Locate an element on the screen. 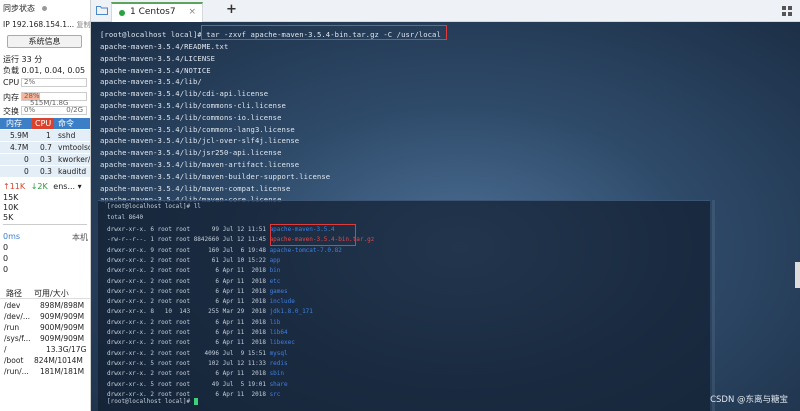 The width and height of the screenshot is (800, 411). terminal-output-line: apache-maven-3.5.4/LICENSE is located at coordinates (158, 58).